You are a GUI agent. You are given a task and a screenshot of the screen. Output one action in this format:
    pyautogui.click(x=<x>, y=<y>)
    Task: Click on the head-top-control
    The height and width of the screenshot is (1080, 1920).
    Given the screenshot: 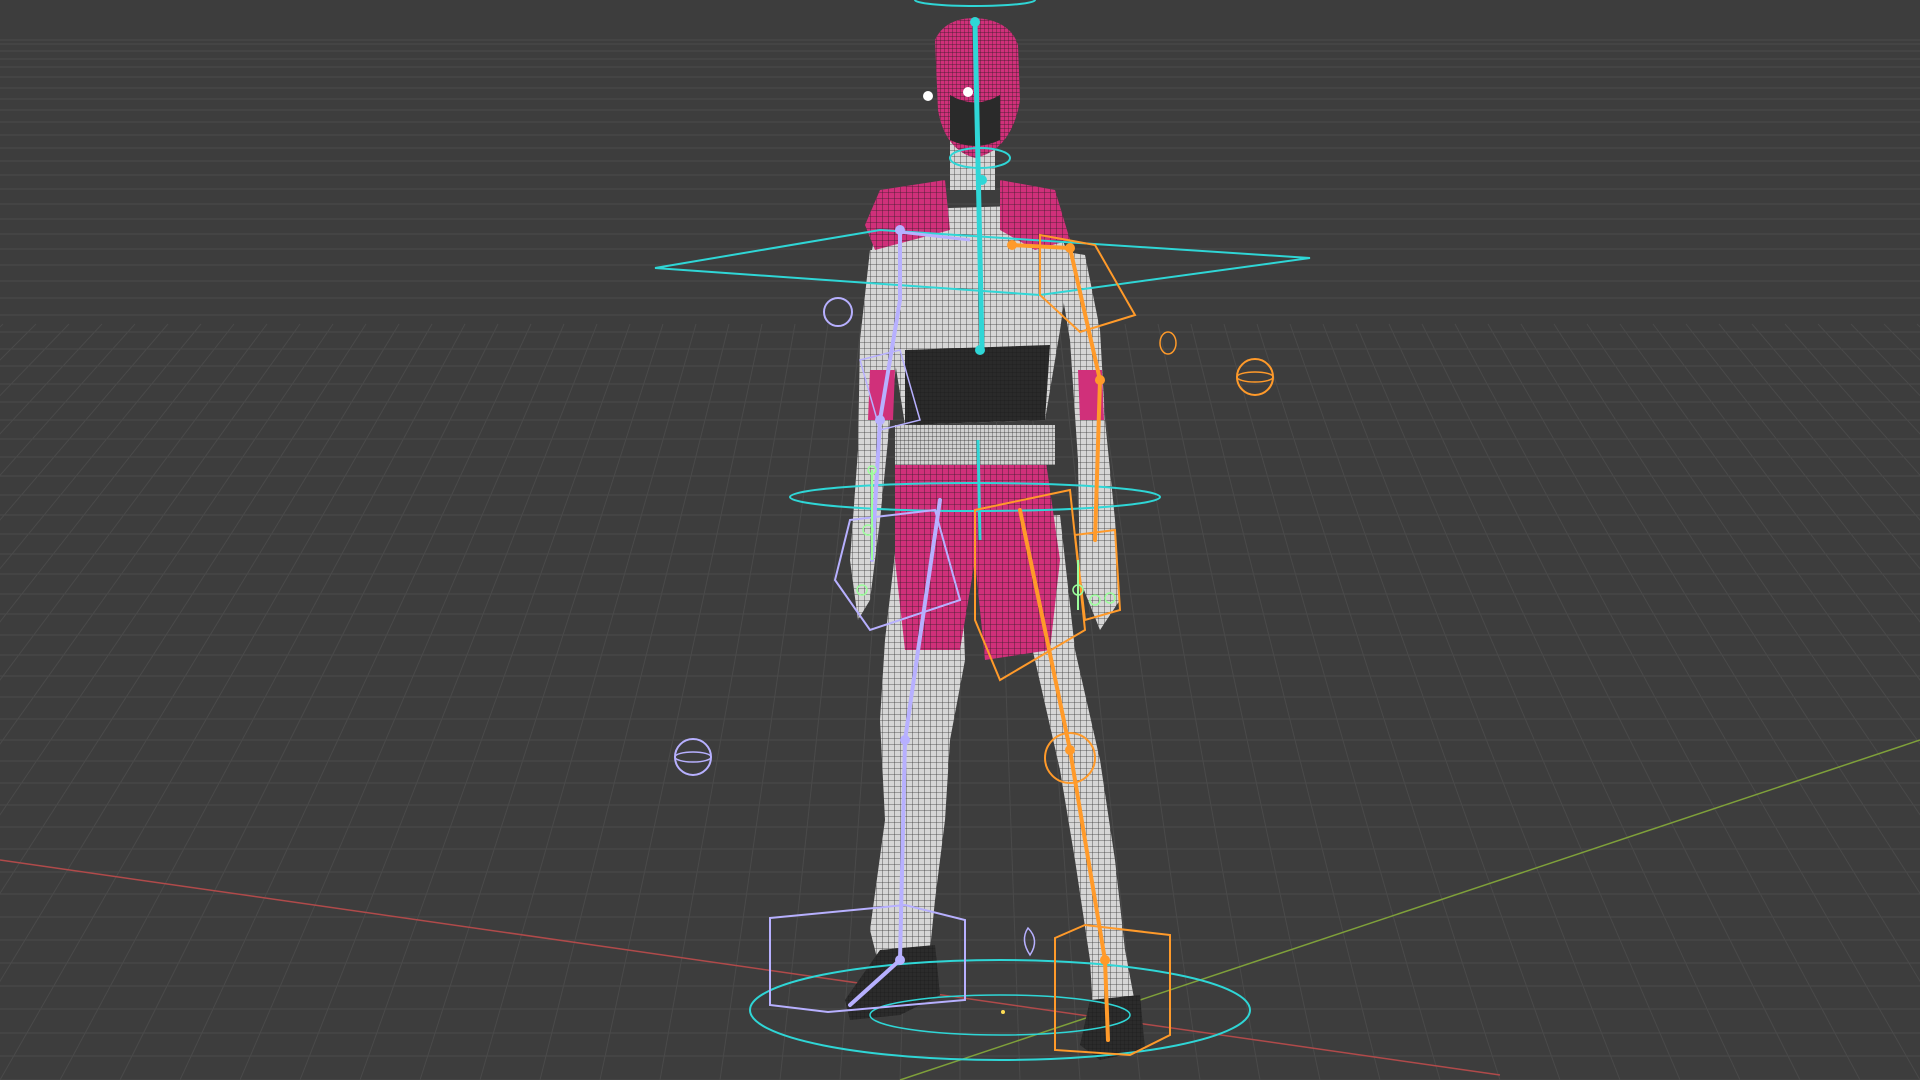 What is the action you would take?
    pyautogui.click(x=975, y=3)
    